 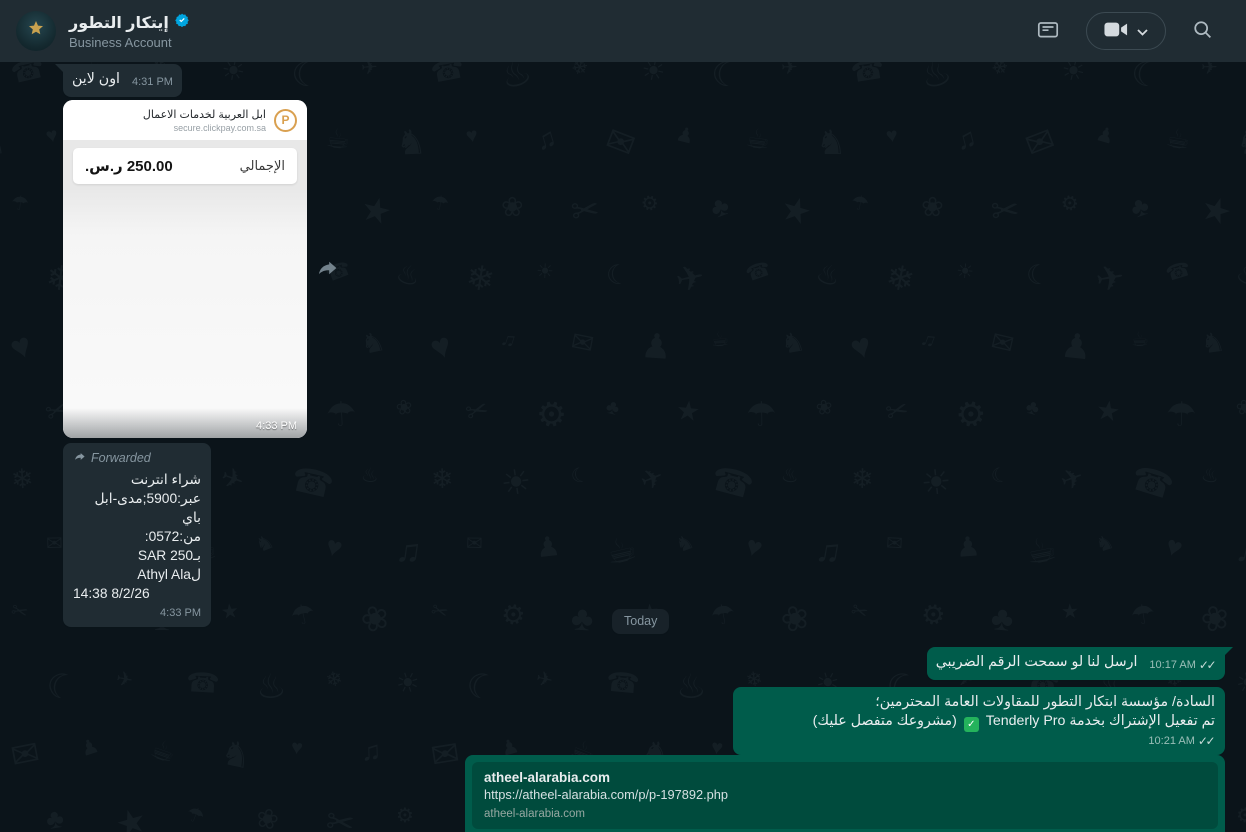 What do you see at coordinates (169, 555) in the screenshot?
I see `forwarded-line: بـSAR 250` at bounding box center [169, 555].